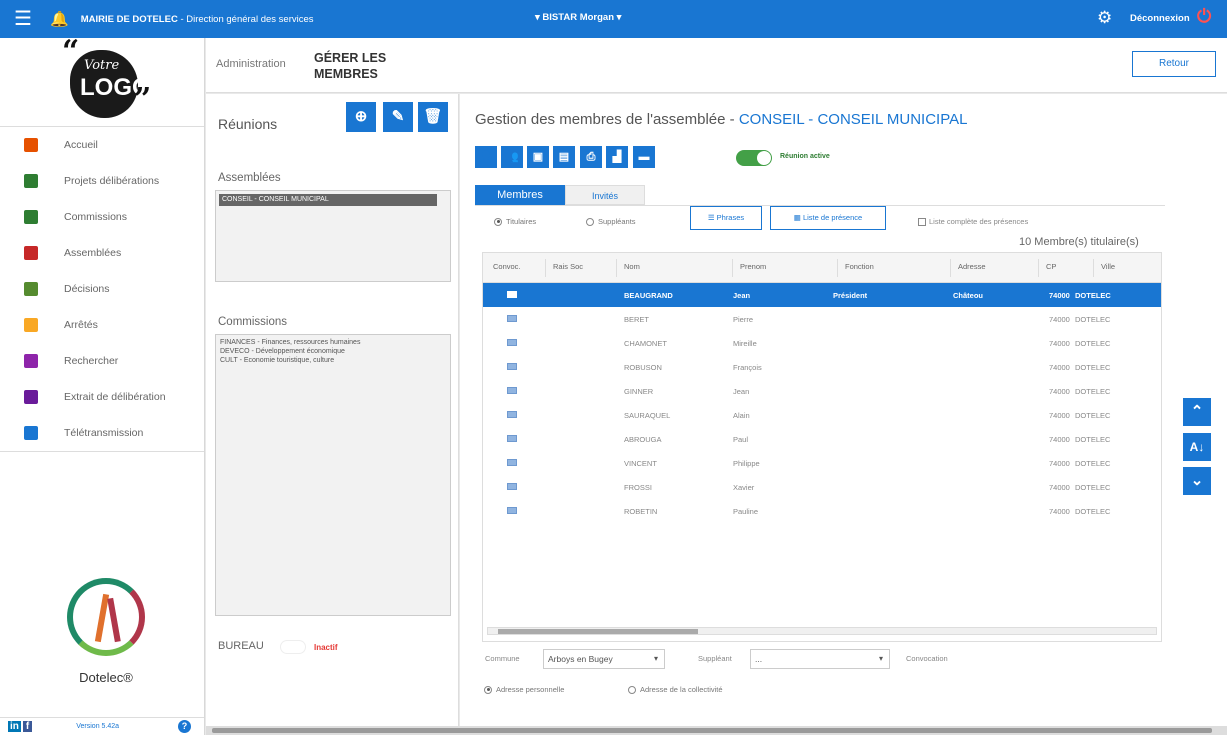 The width and height of the screenshot is (1227, 735). I want to click on commission-item: CULT - Economie touristique, culture, so click(277, 360).